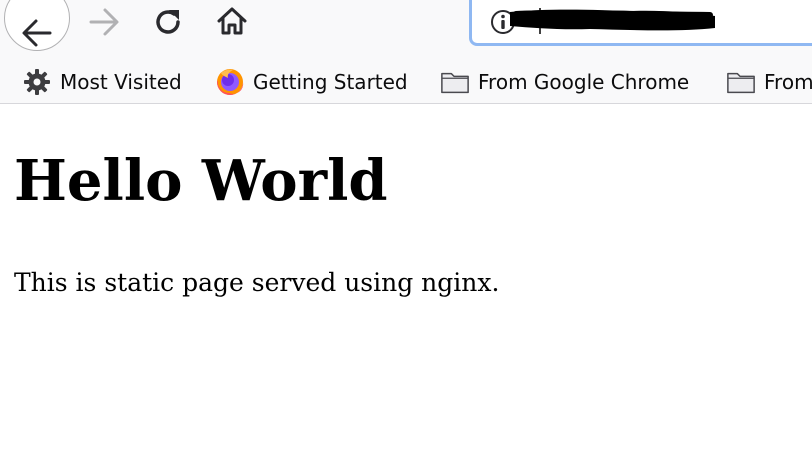  I want to click on bookmark-most-visited: Most Visited, so click(102, 82).